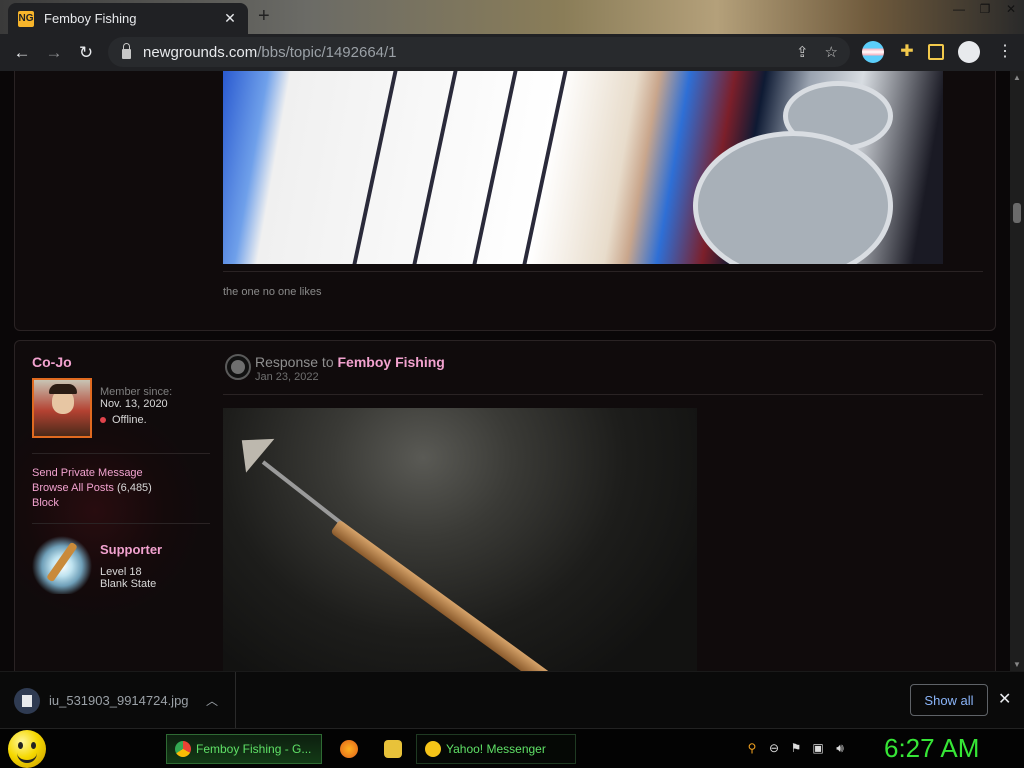  I want to click on browse-posts-label: Browse All Posts, so click(73, 488).